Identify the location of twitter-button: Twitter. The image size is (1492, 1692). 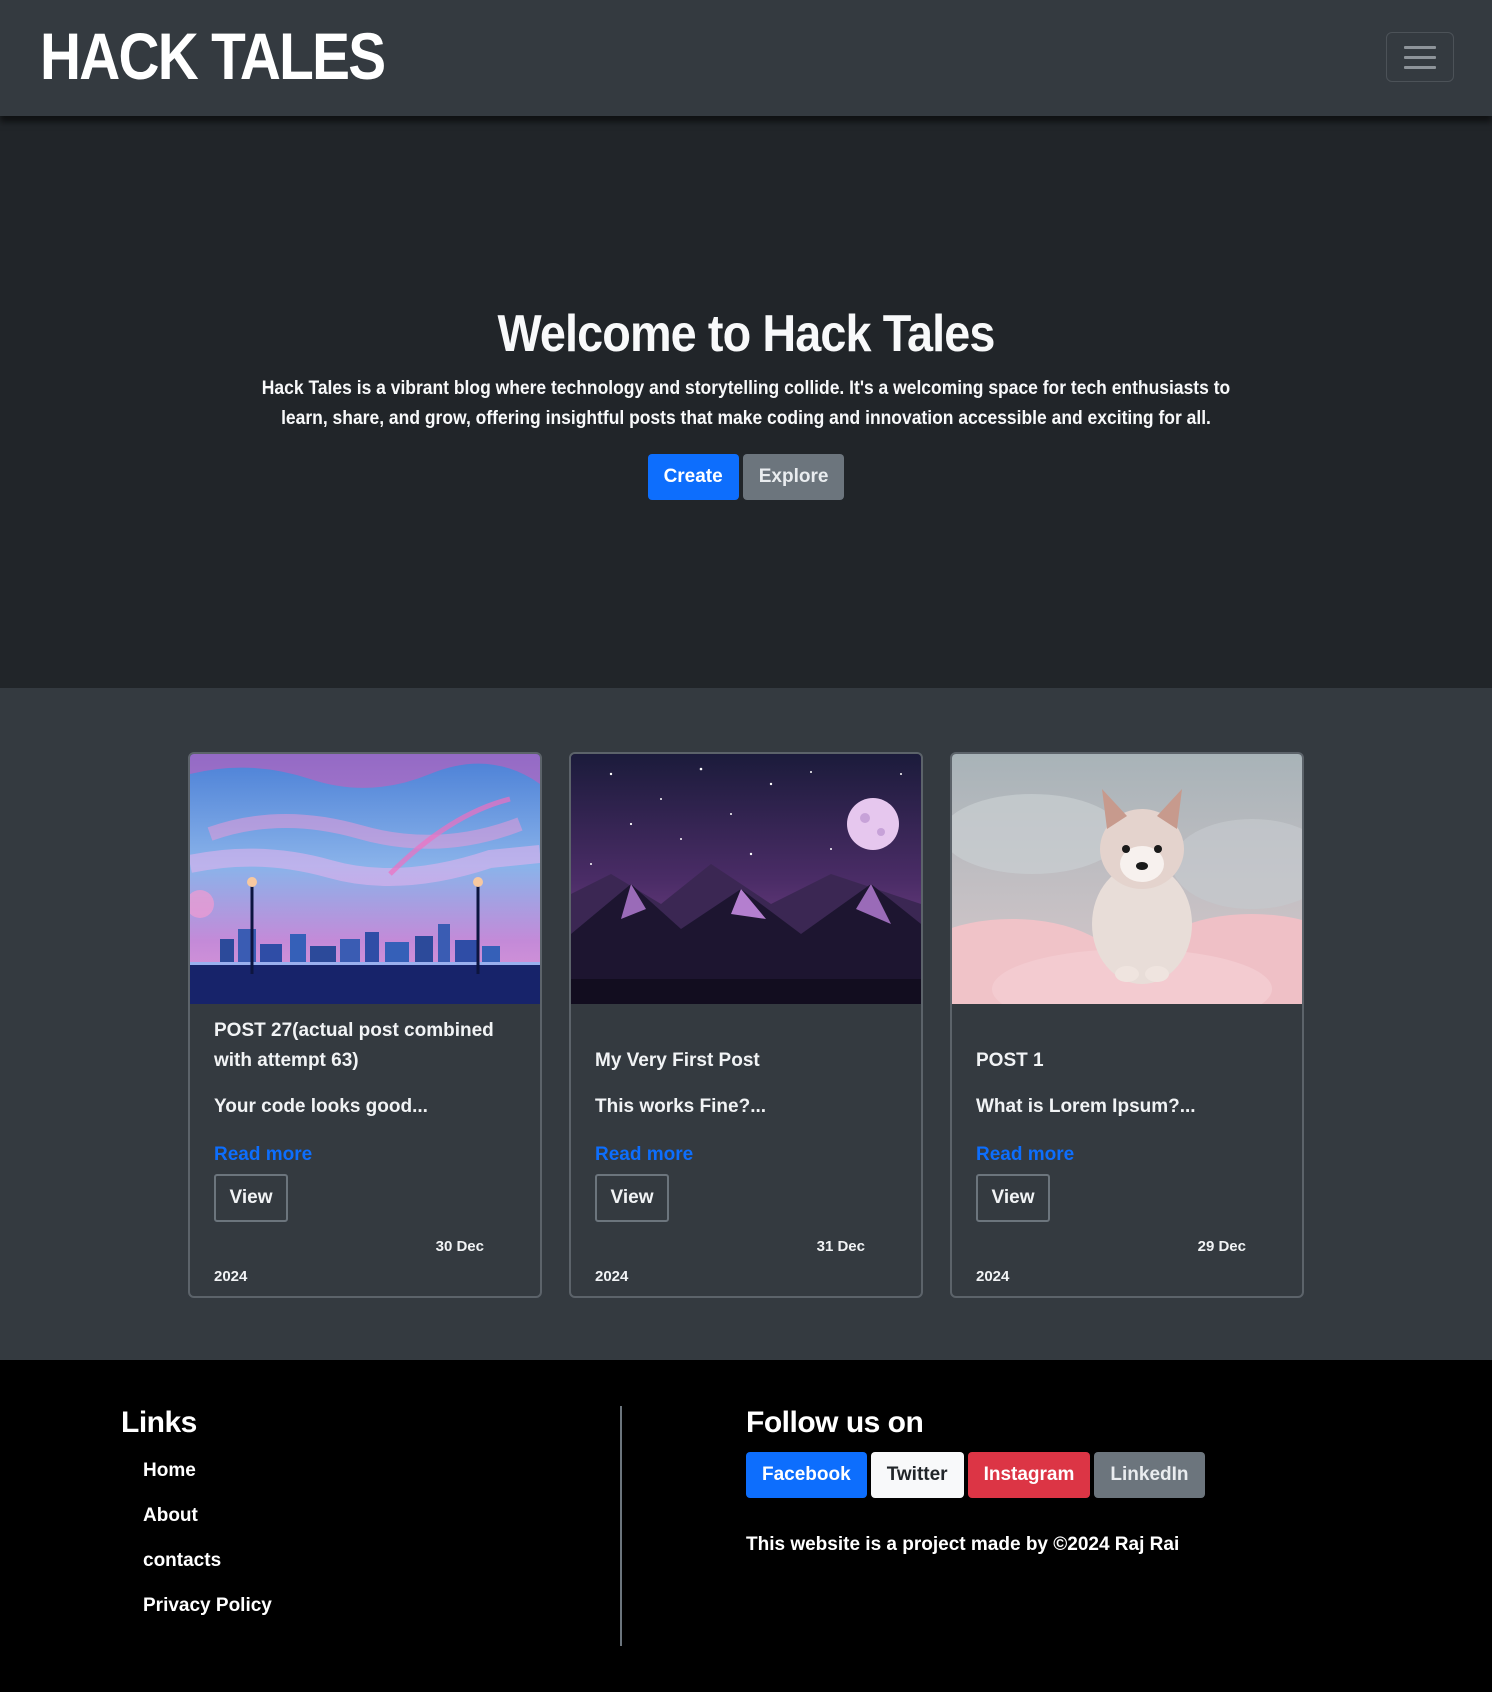
(917, 1475).